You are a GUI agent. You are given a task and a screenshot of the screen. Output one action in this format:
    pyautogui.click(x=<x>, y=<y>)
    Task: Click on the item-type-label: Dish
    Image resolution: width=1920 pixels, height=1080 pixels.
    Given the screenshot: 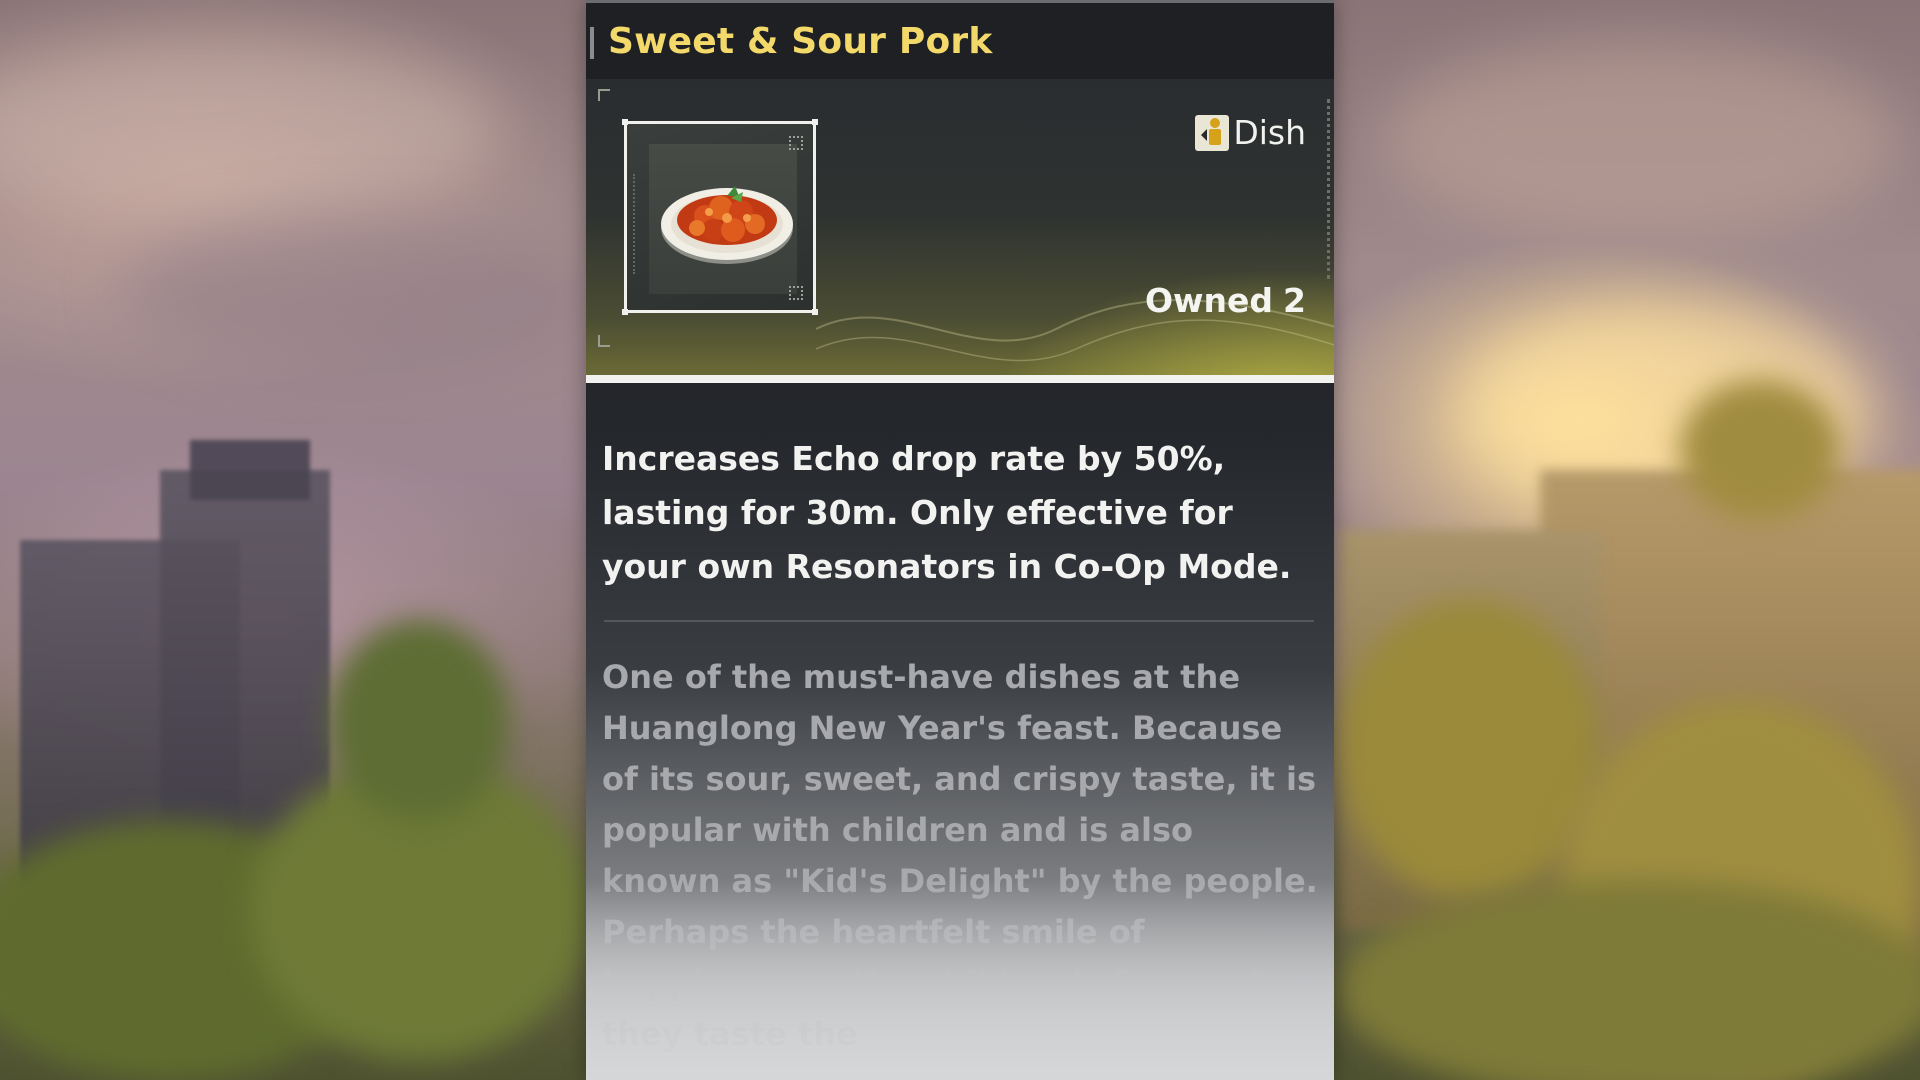 What is the action you would take?
    pyautogui.click(x=1269, y=132)
    